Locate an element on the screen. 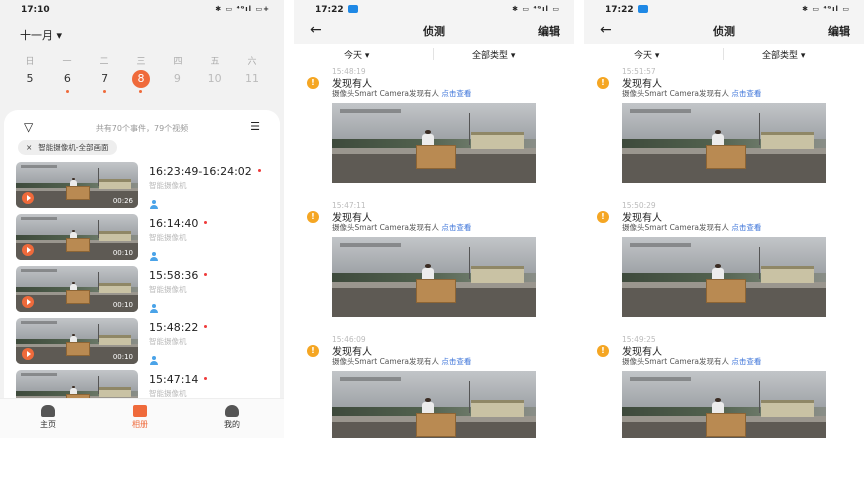 The height and width of the screenshot is (482, 864). album-icon is located at coordinates (140, 411).